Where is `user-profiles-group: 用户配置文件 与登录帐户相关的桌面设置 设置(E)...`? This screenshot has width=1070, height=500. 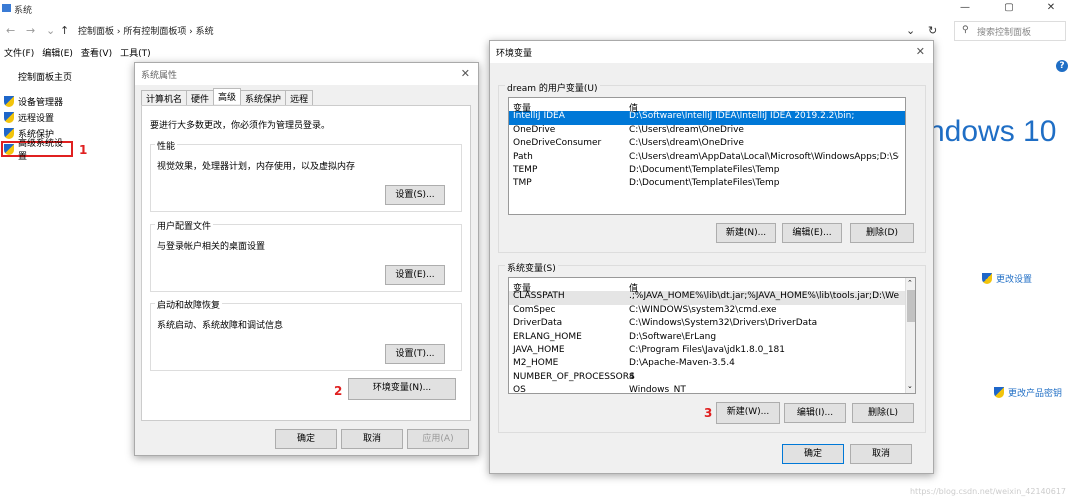
user-profiles-group: 用户配置文件 与登录帐户相关的桌面设置 设置(E)... is located at coordinates (306, 255).